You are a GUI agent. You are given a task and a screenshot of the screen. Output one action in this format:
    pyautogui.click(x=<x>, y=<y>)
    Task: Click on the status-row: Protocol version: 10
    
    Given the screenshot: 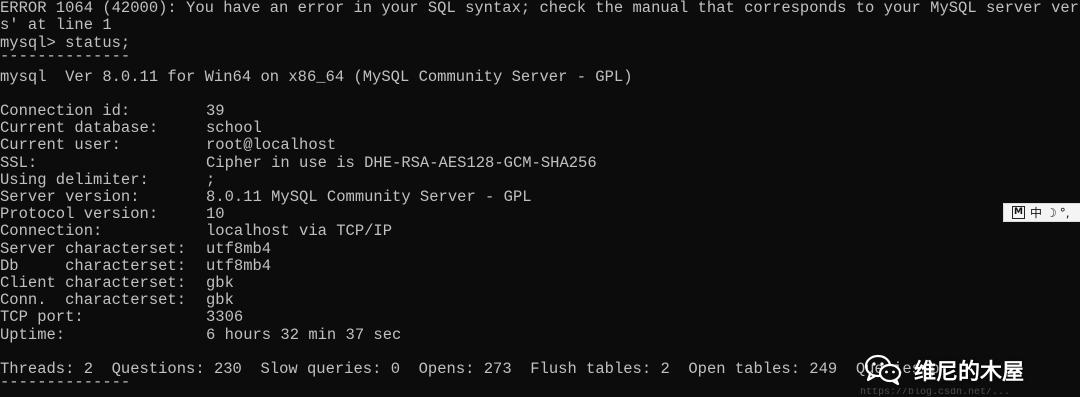 What is the action you would take?
    pyautogui.click(x=540, y=215)
    